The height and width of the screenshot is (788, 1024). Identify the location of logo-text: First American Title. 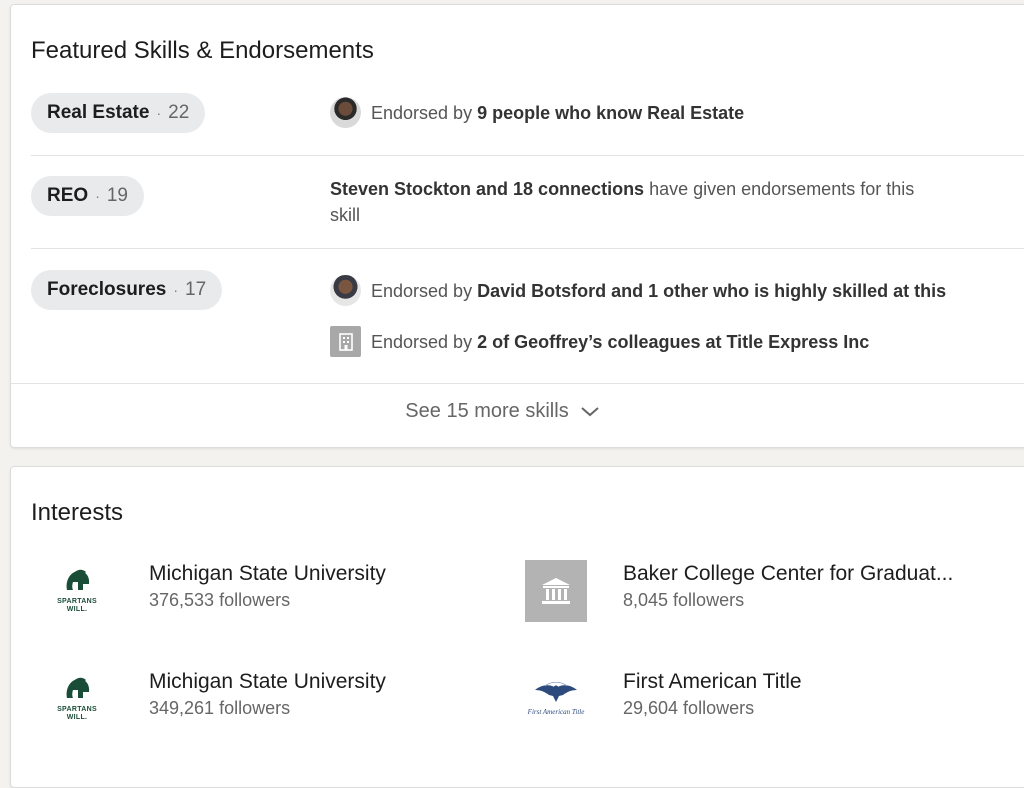
(556, 712).